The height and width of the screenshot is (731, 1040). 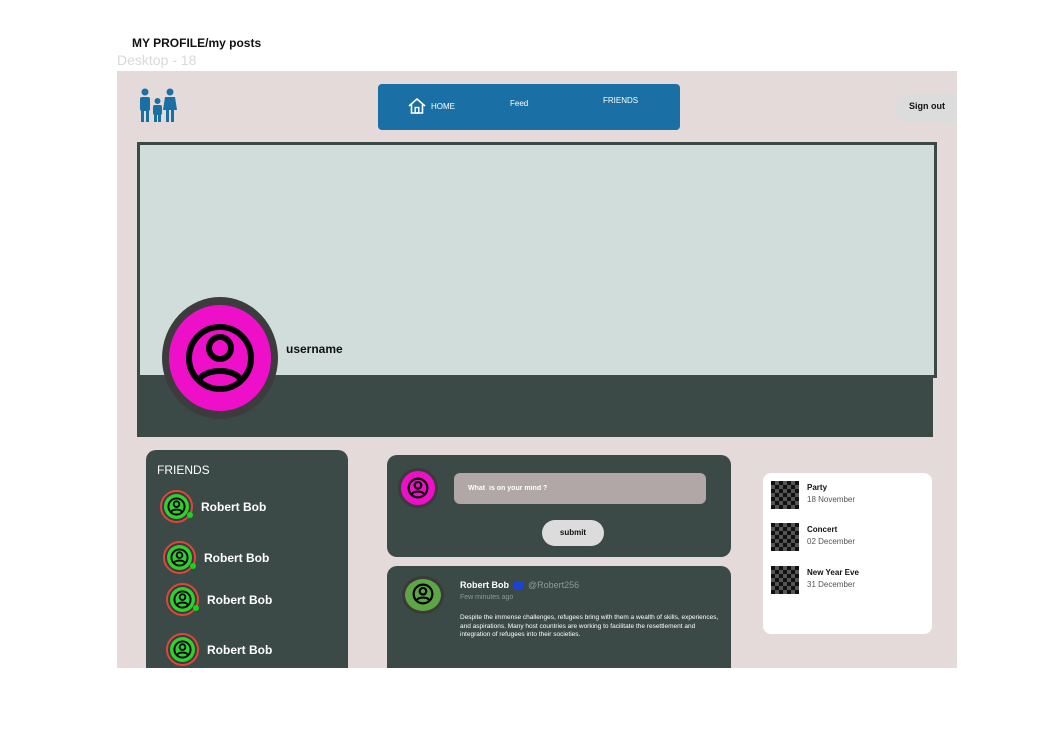 I want to click on verified-badge-icon, so click(x=518, y=585).